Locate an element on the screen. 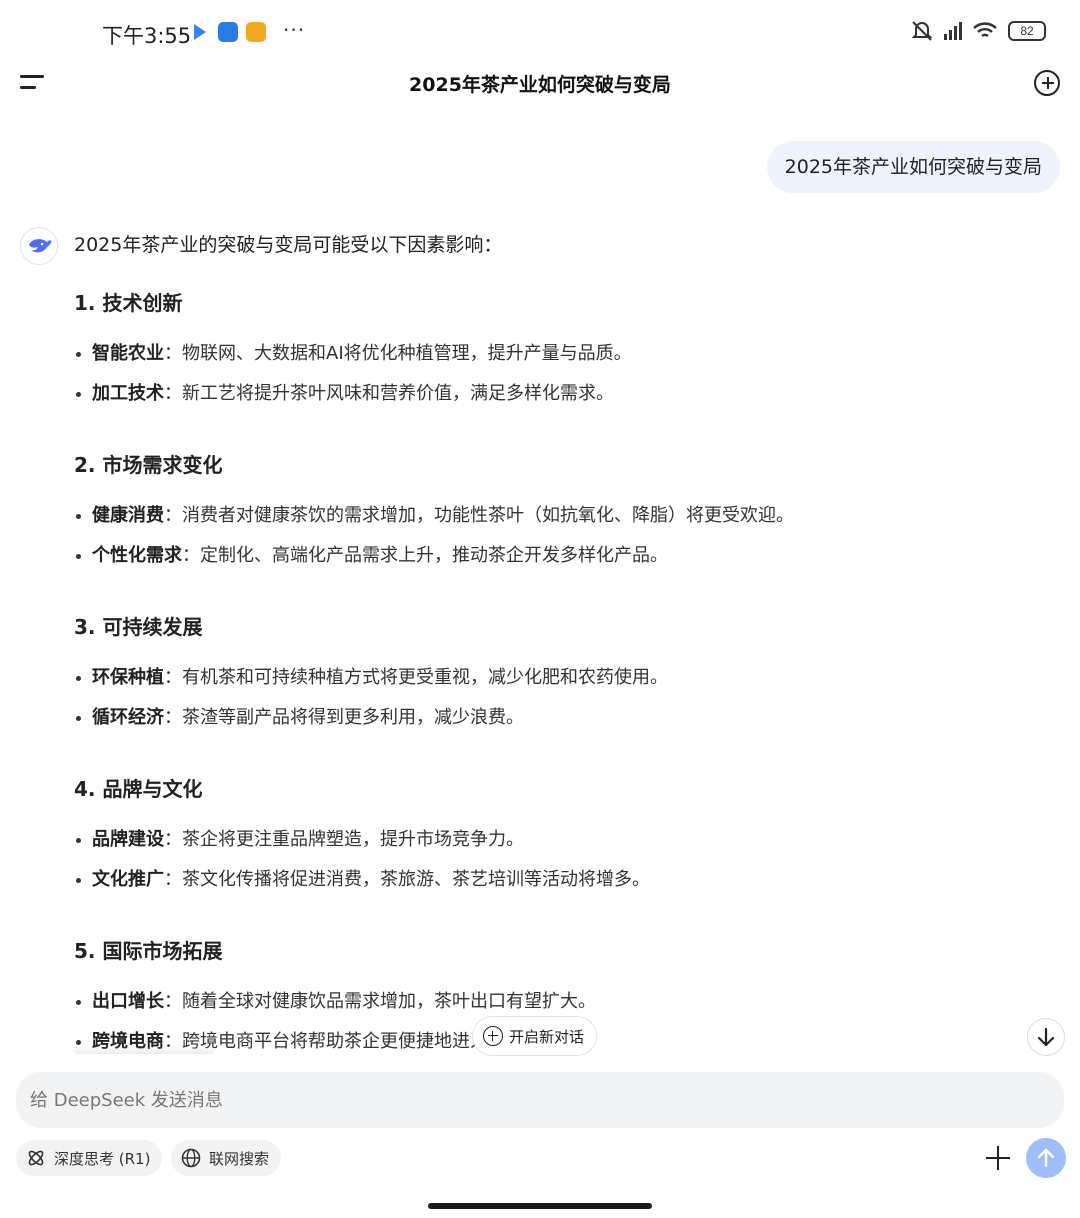 The height and width of the screenshot is (1218, 1080). top-bar: 2025年茶产业如何突破与变局 is located at coordinates (540, 84).